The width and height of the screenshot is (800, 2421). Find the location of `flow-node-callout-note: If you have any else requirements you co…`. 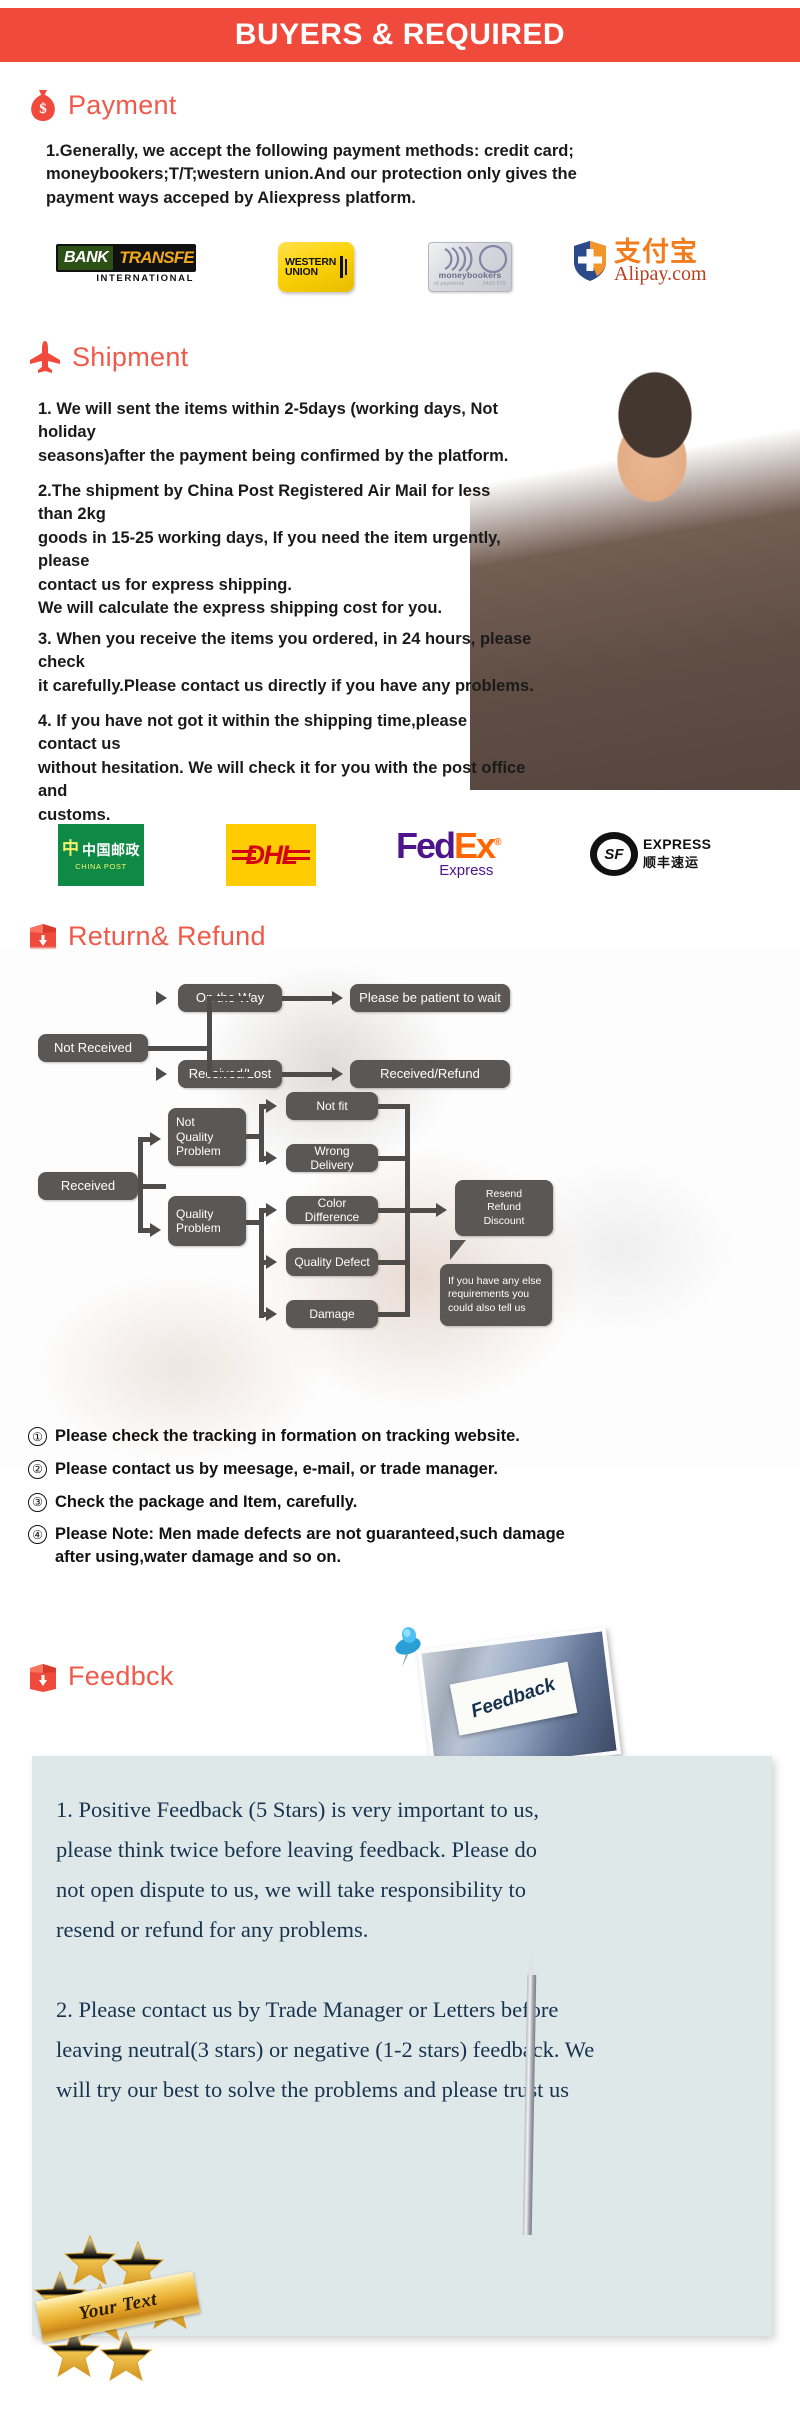

flow-node-callout-note: If you have any else requirements you co… is located at coordinates (496, 1295).